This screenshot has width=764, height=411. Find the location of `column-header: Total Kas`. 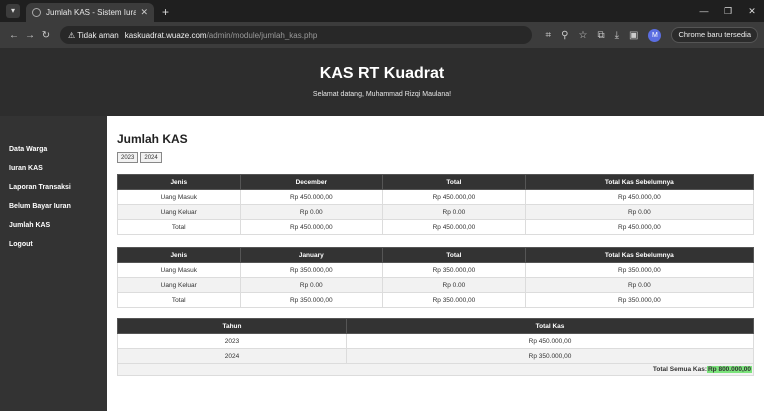

column-header: Total Kas is located at coordinates (550, 326).